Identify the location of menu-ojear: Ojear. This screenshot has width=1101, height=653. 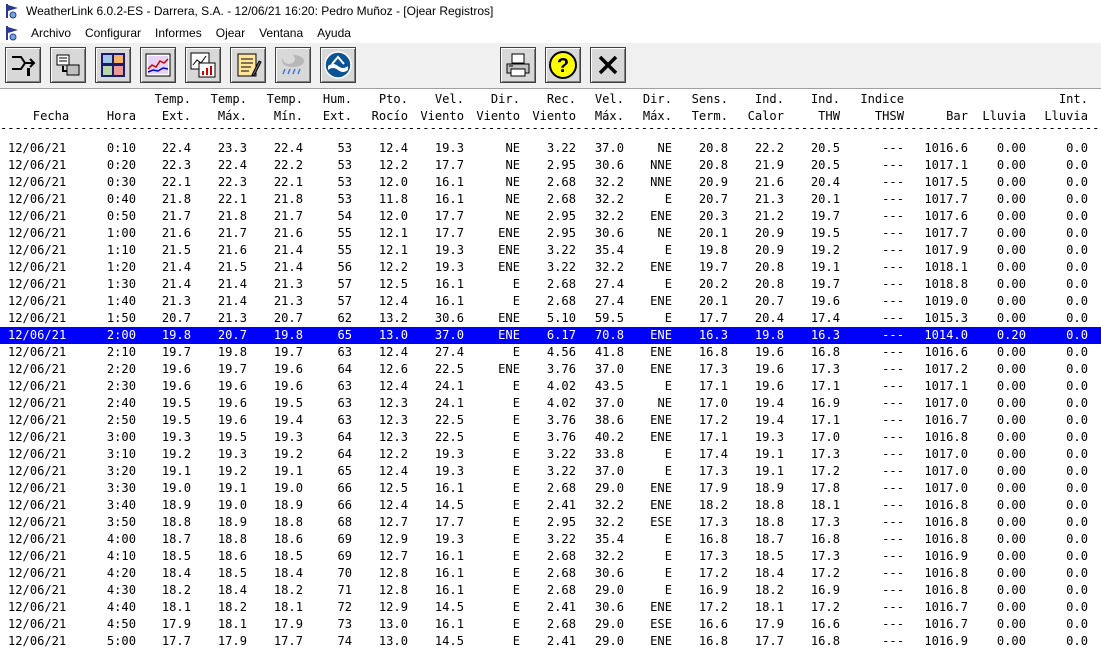
(230, 33).